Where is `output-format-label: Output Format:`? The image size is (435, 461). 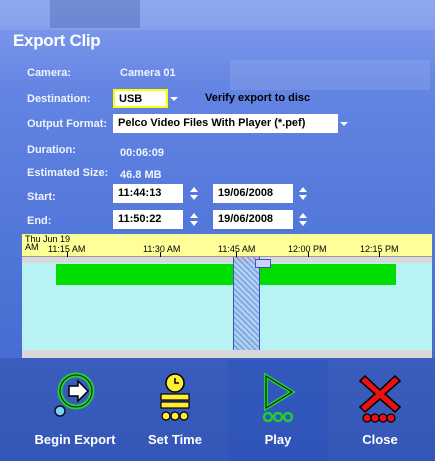 output-format-label: Output Format: is located at coordinates (67, 124).